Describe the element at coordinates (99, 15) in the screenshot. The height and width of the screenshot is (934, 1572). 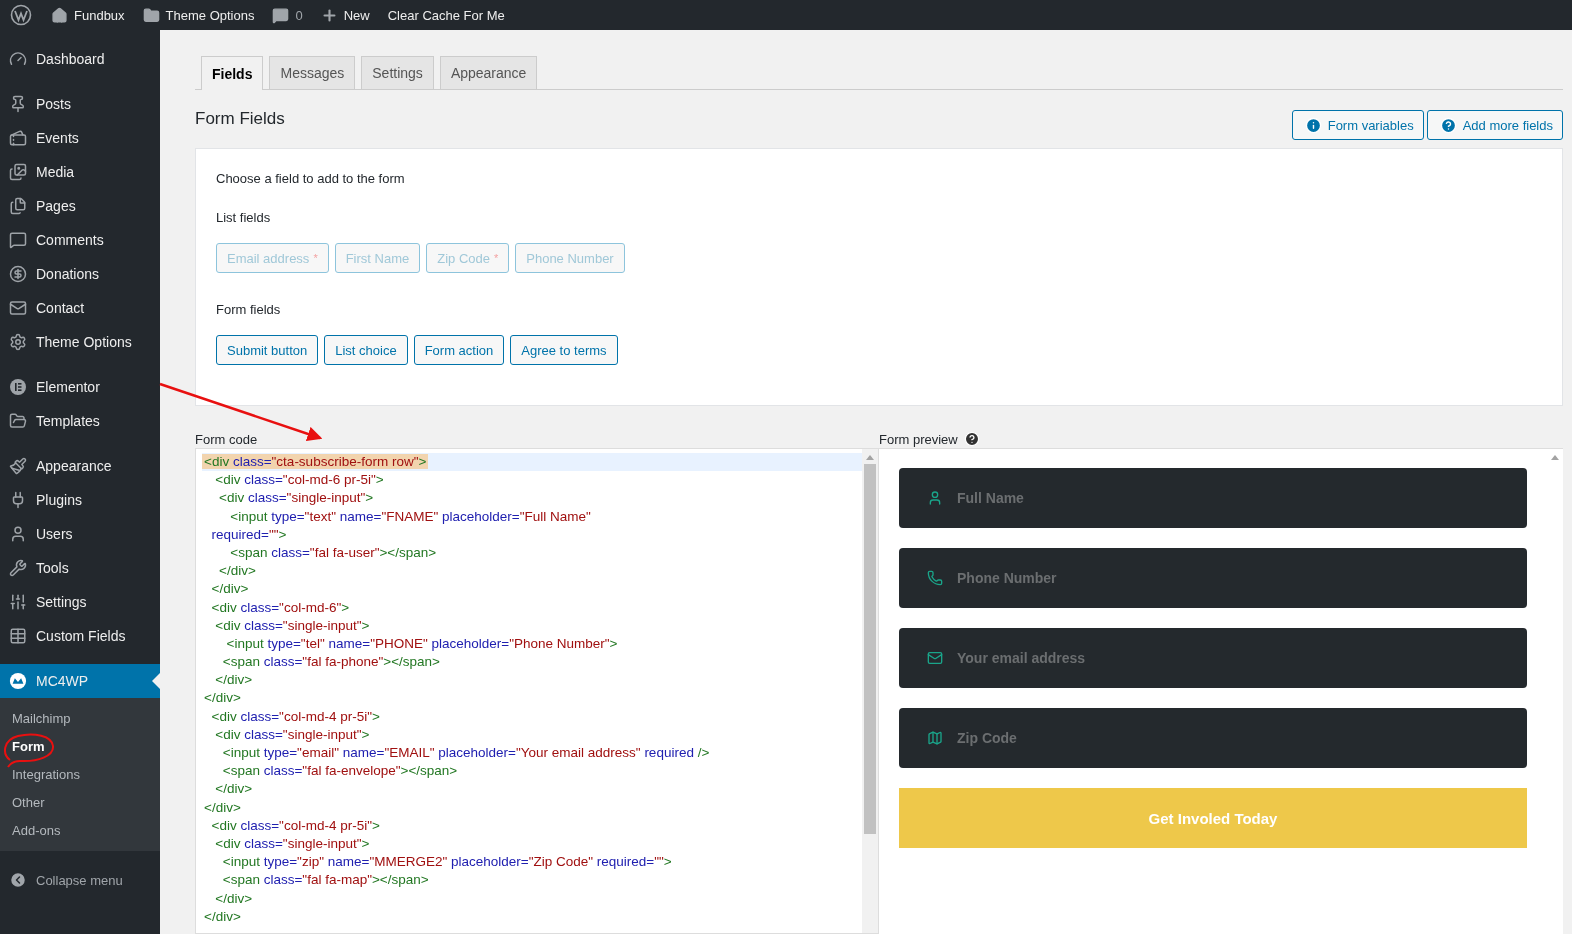
I see `site-name: Fundbux` at that location.